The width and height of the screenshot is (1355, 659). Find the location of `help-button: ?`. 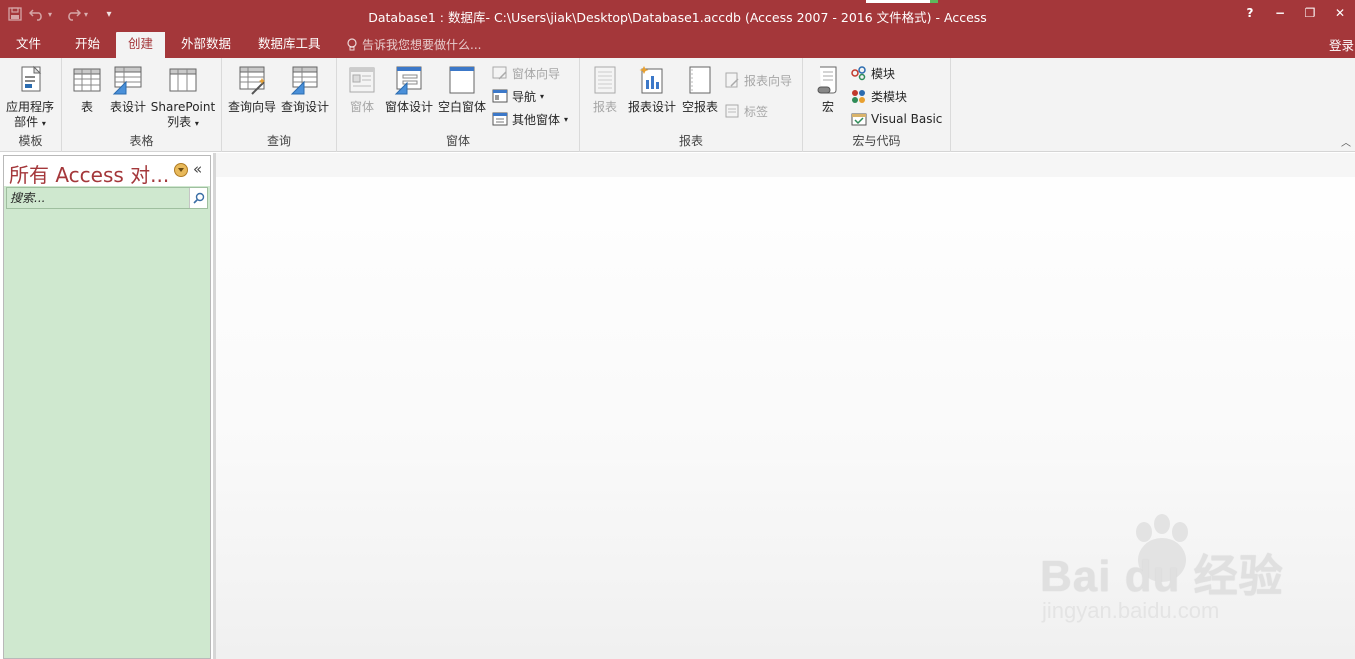

help-button: ? is located at coordinates (1250, 13).